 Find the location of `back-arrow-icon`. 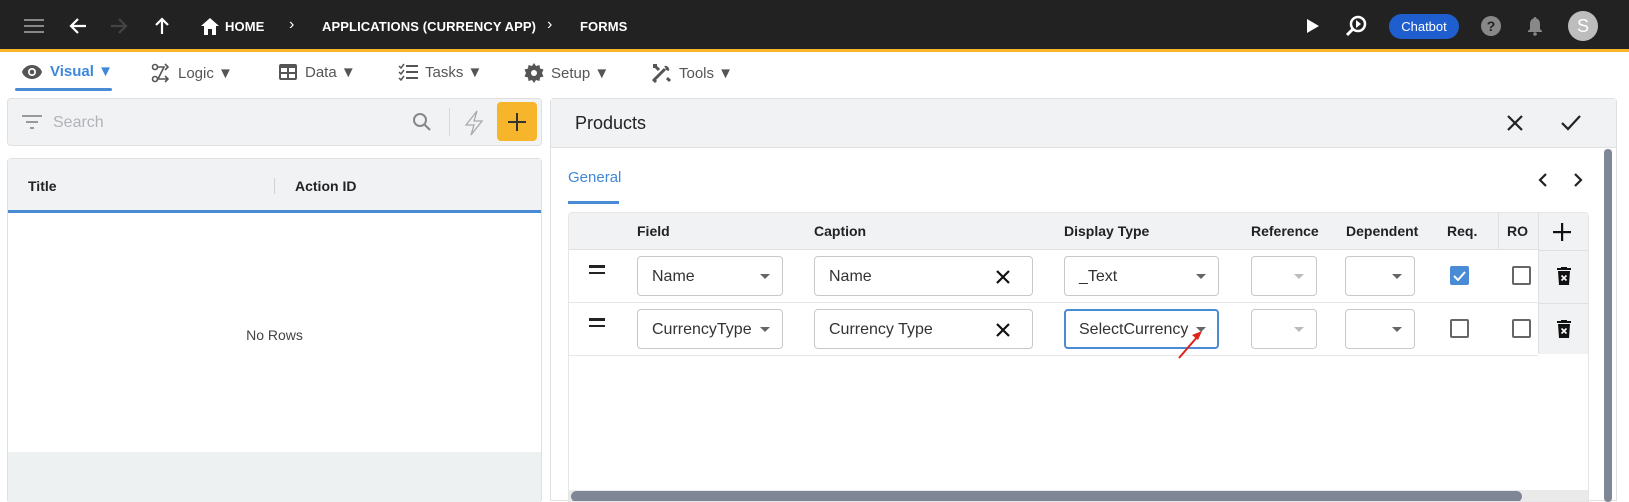

back-arrow-icon is located at coordinates (78, 26).